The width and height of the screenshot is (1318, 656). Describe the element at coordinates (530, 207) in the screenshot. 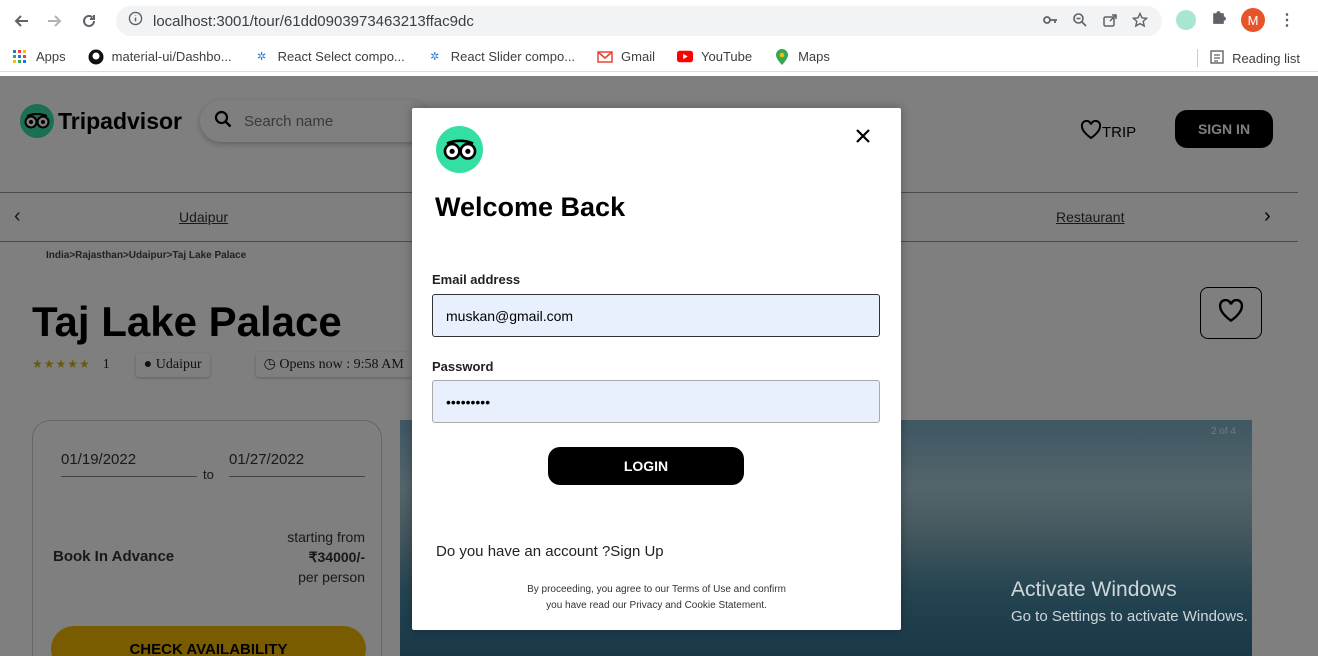

I see `modal-title: Welcome Back` at that location.